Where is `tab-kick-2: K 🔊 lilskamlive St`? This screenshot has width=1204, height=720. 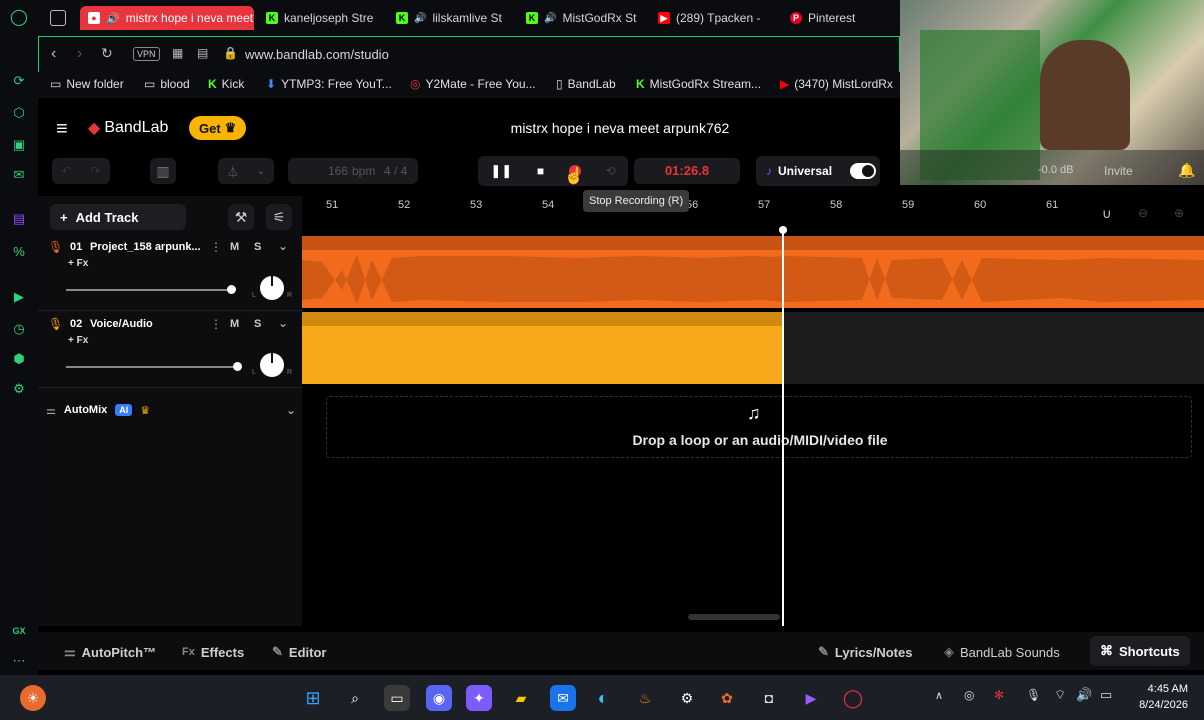 tab-kick-2: K 🔊 lilskamlive St is located at coordinates (450, 18).